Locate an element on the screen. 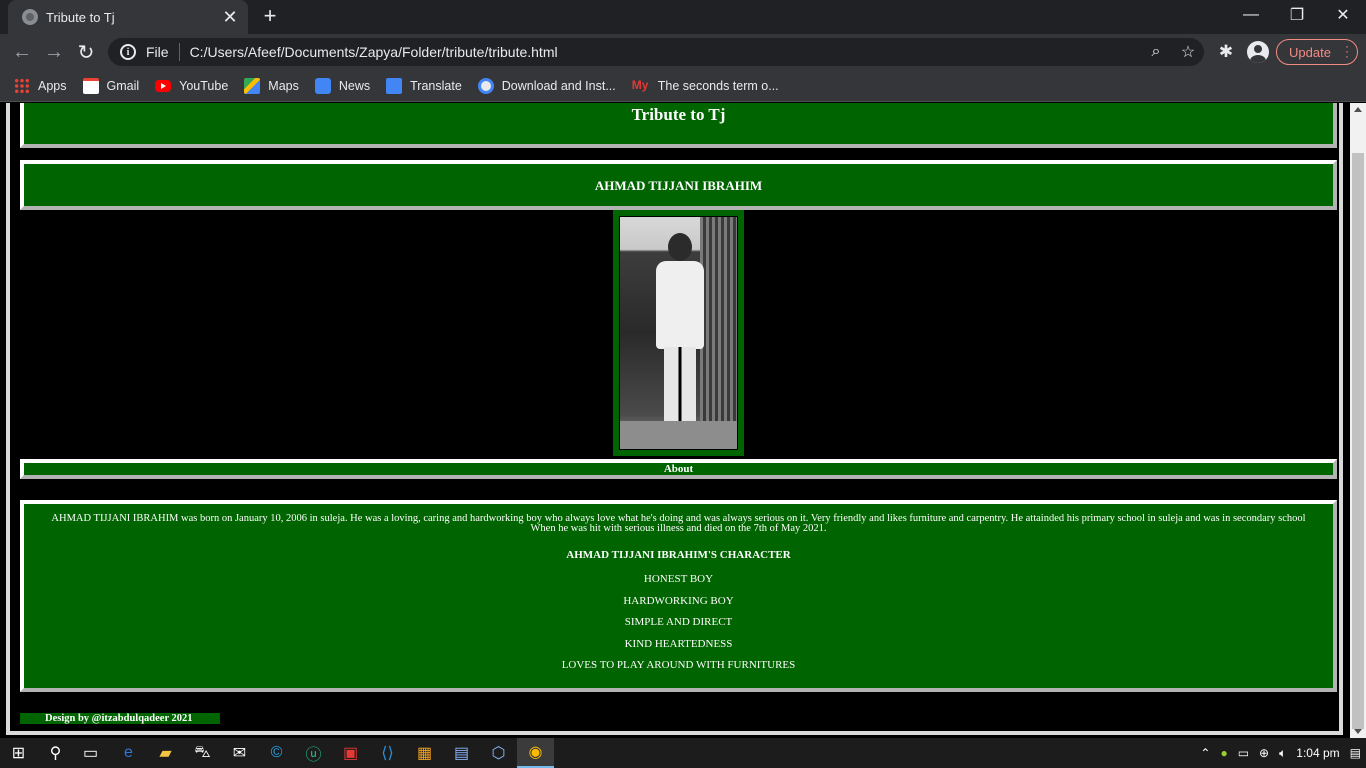 The image size is (1366, 768). photo-curtain is located at coordinates (718, 333).